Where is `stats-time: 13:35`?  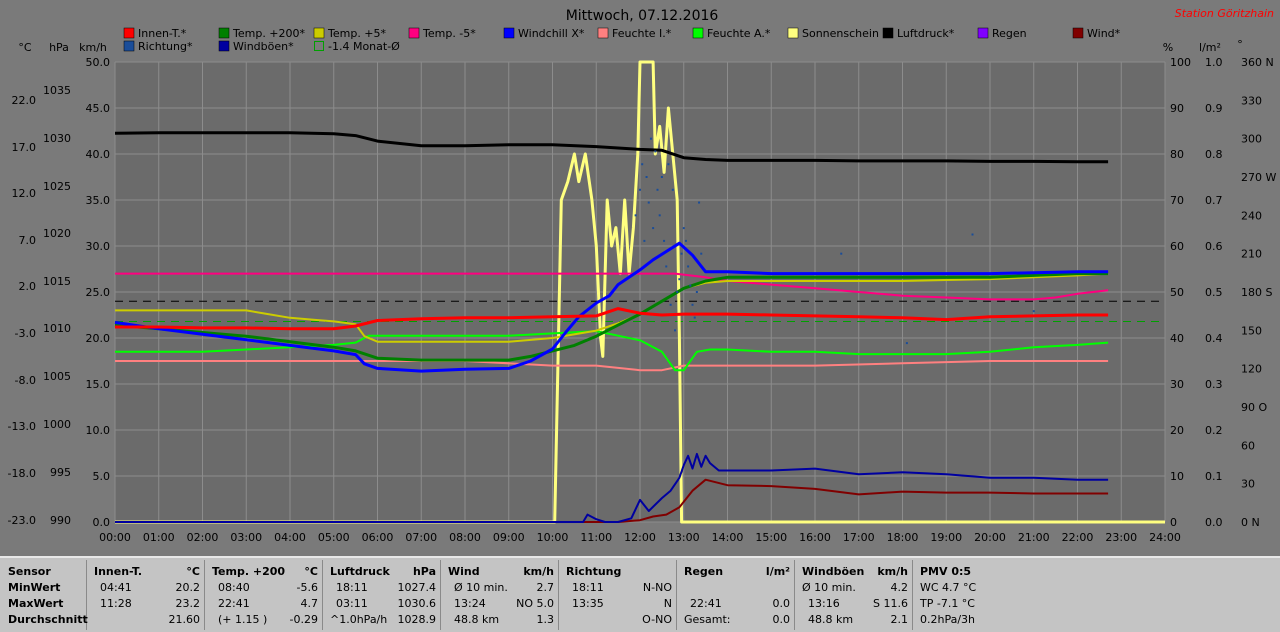 stats-time: 13:35 is located at coordinates (588, 603).